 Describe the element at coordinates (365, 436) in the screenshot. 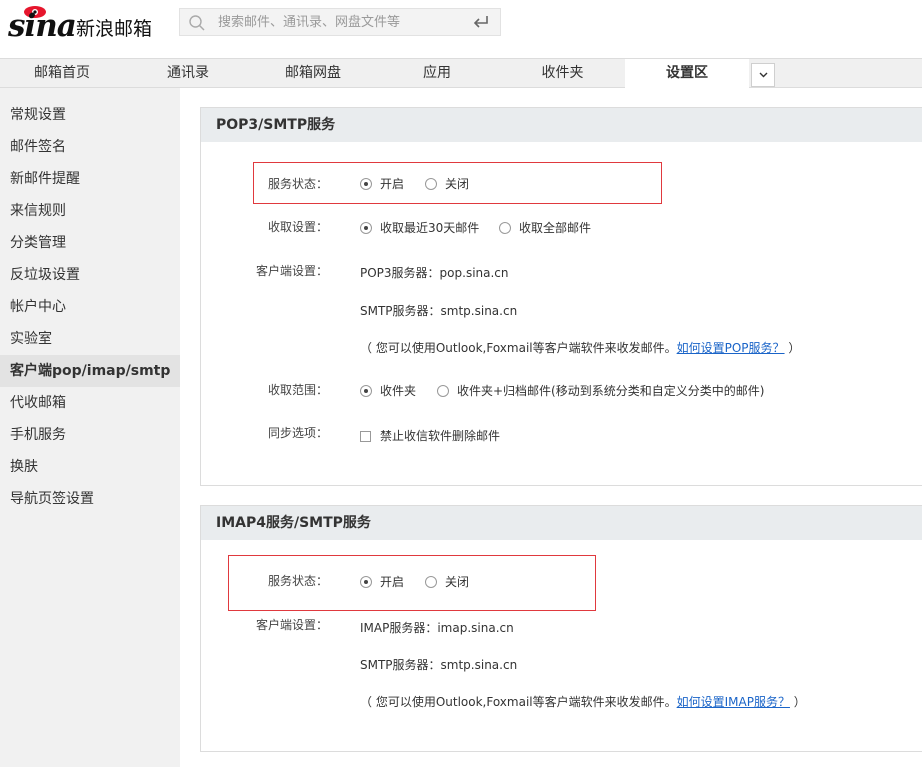

I see `checkbox-unchecked-icon` at that location.